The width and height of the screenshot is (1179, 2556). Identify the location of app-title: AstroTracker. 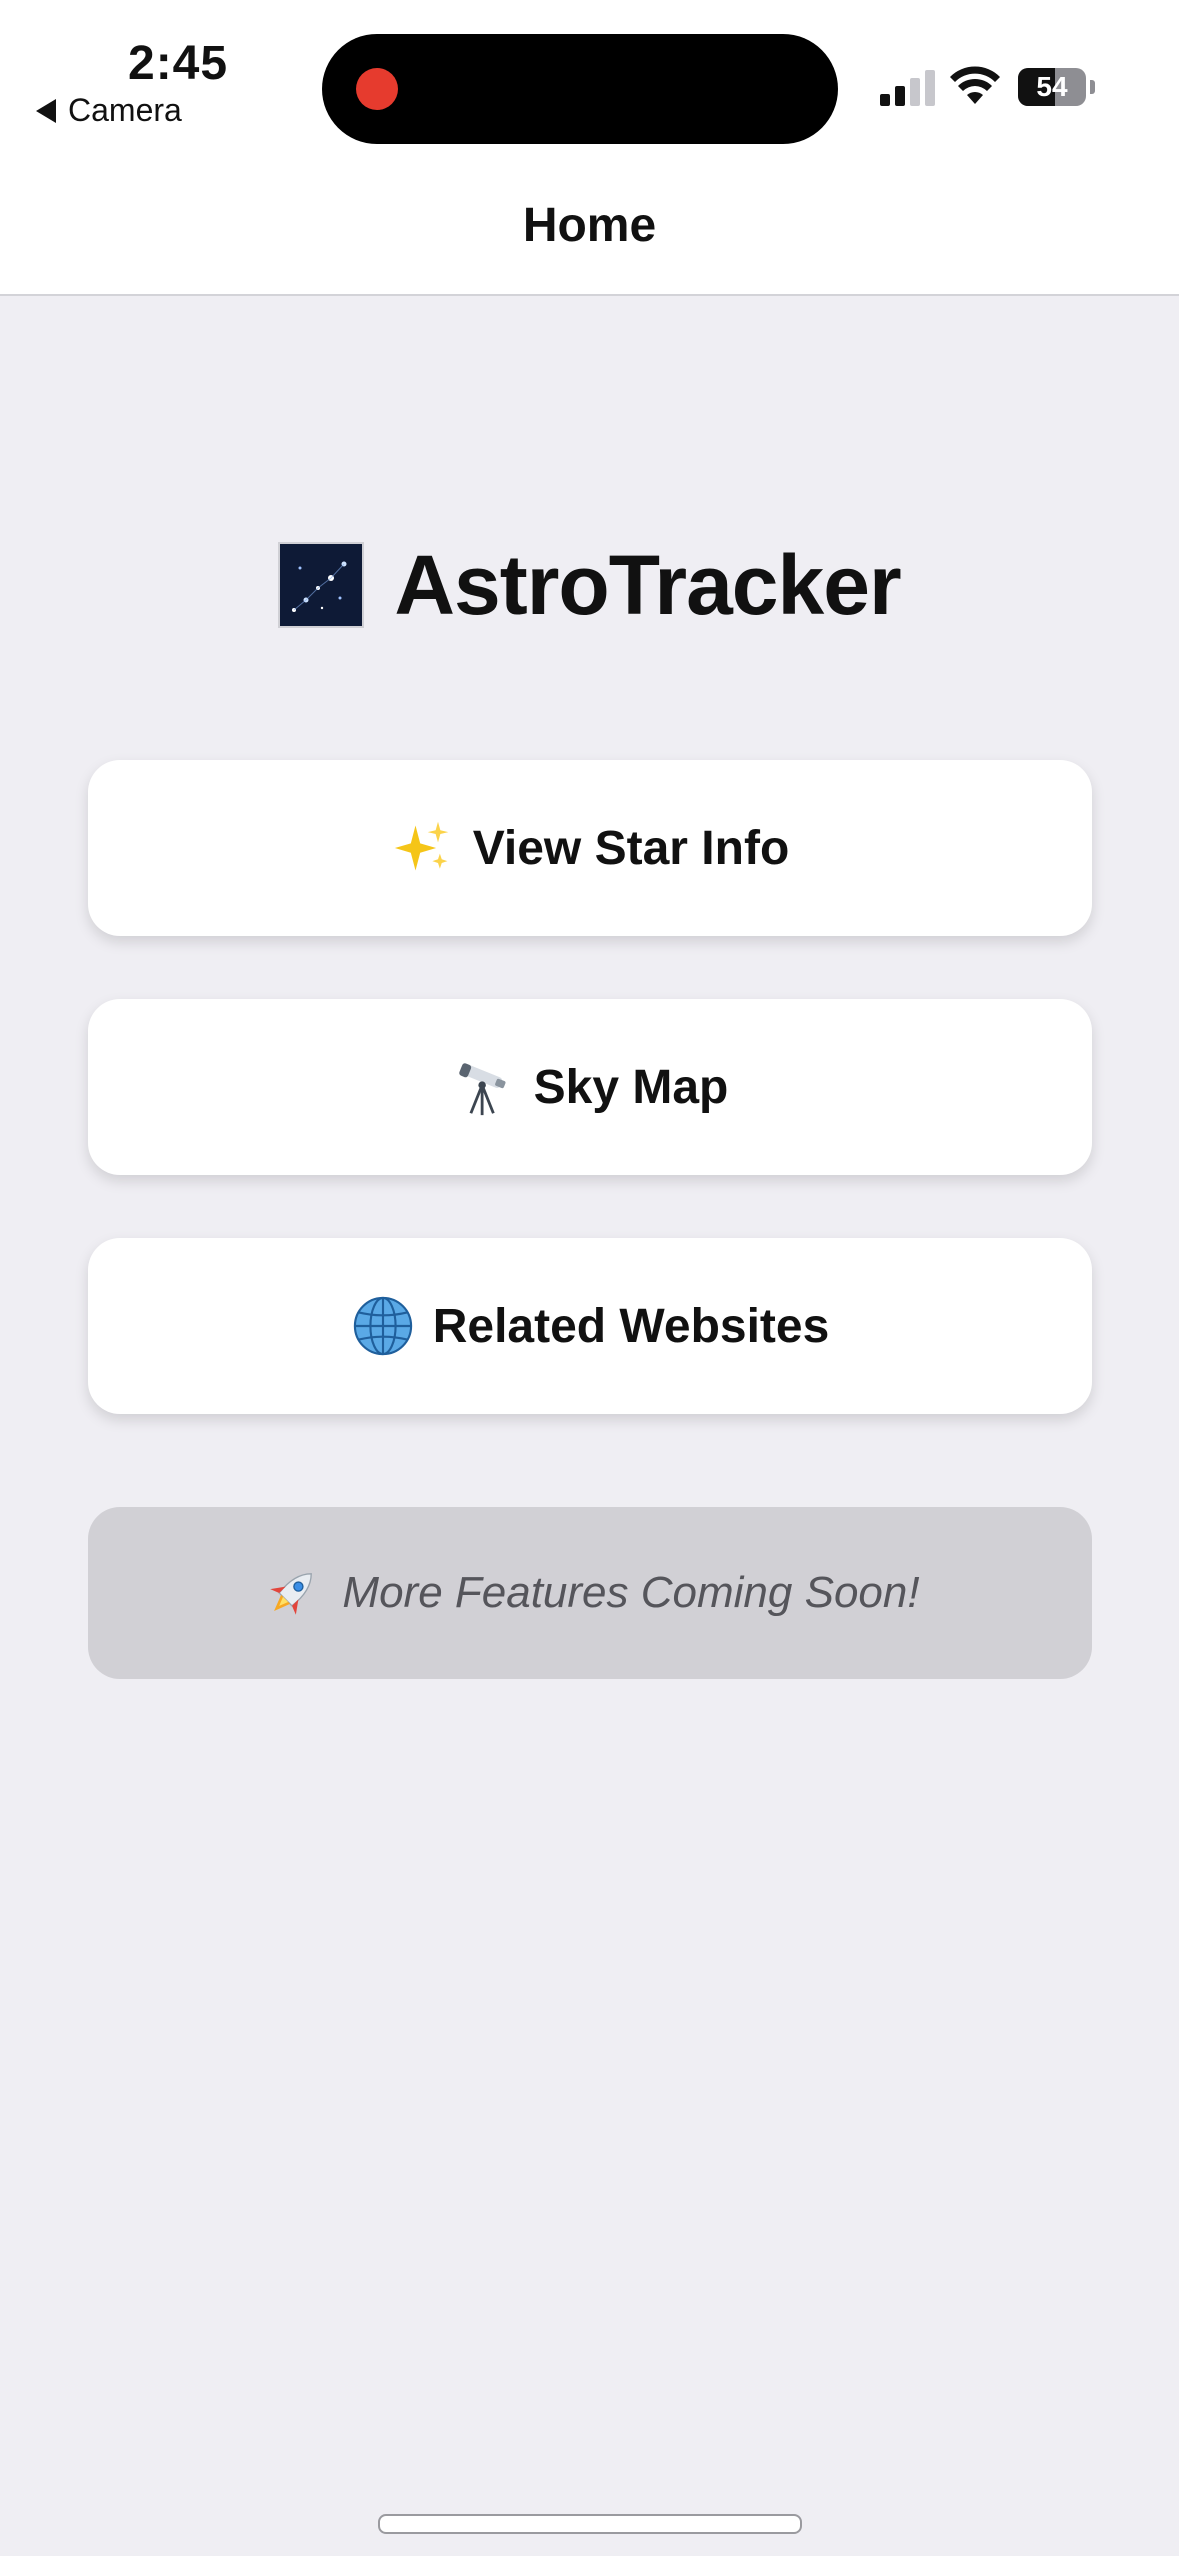
(647, 584).